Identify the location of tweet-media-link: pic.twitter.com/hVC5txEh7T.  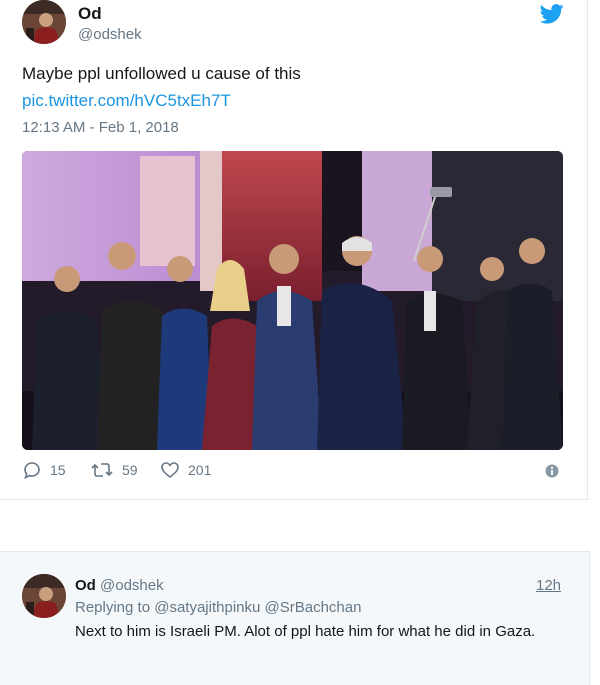
(126, 101).